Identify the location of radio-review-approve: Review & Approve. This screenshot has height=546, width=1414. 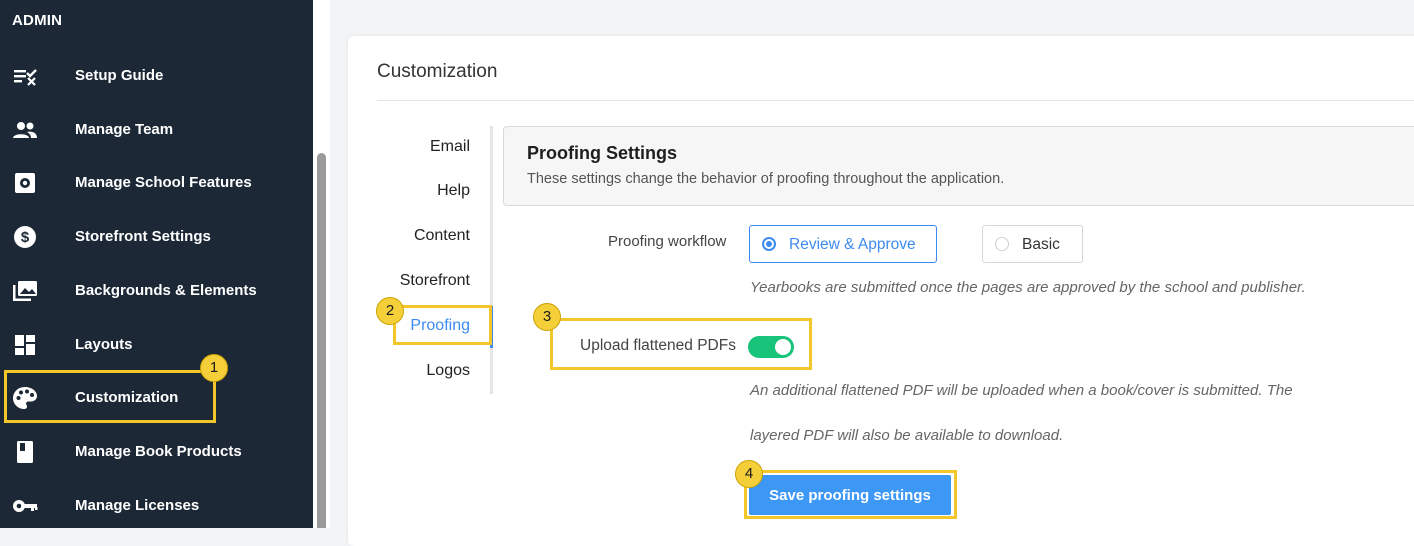
(843, 244).